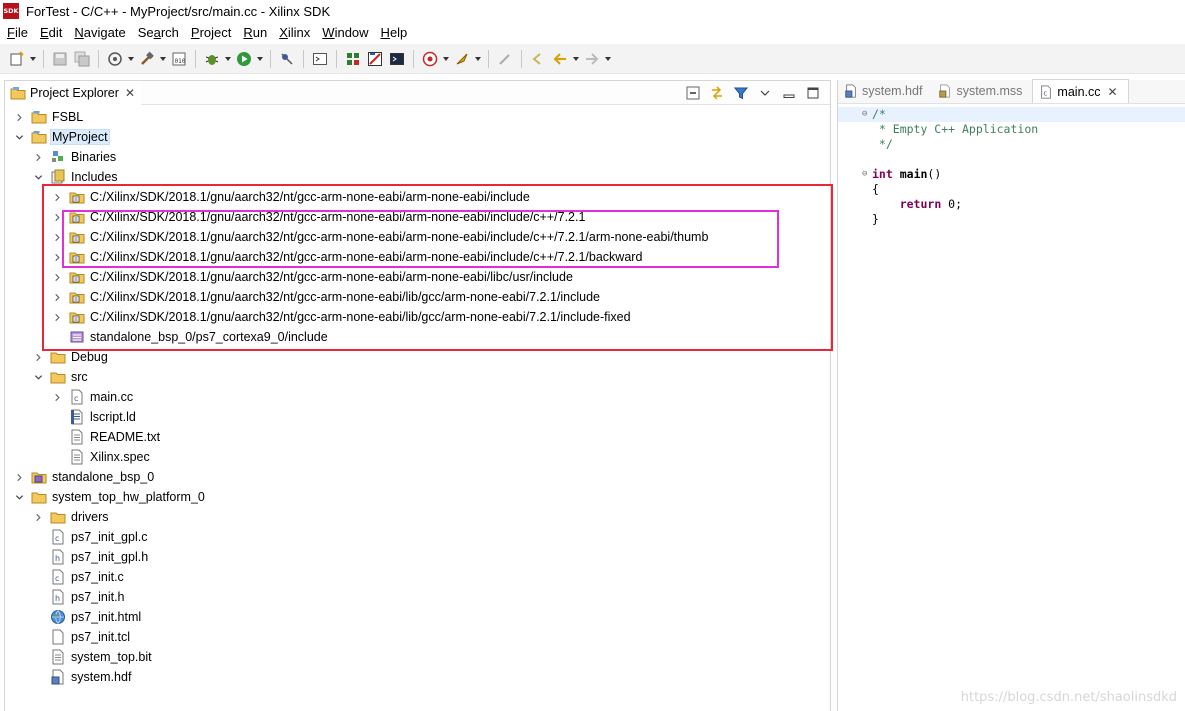 The width and height of the screenshot is (1185, 711). What do you see at coordinates (353, 59) in the screenshot?
I see `hardware-icon` at bounding box center [353, 59].